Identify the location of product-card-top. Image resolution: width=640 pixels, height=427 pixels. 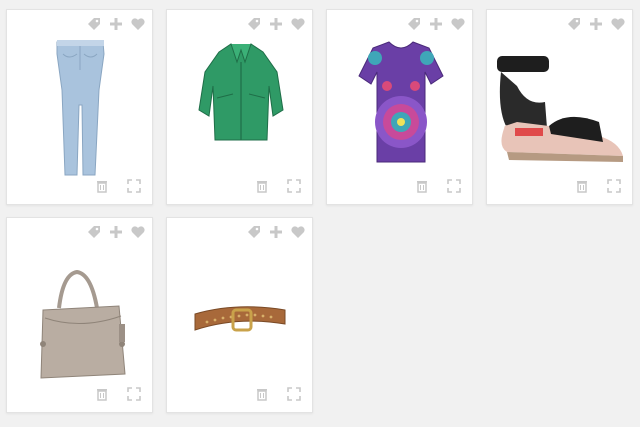
(399, 107).